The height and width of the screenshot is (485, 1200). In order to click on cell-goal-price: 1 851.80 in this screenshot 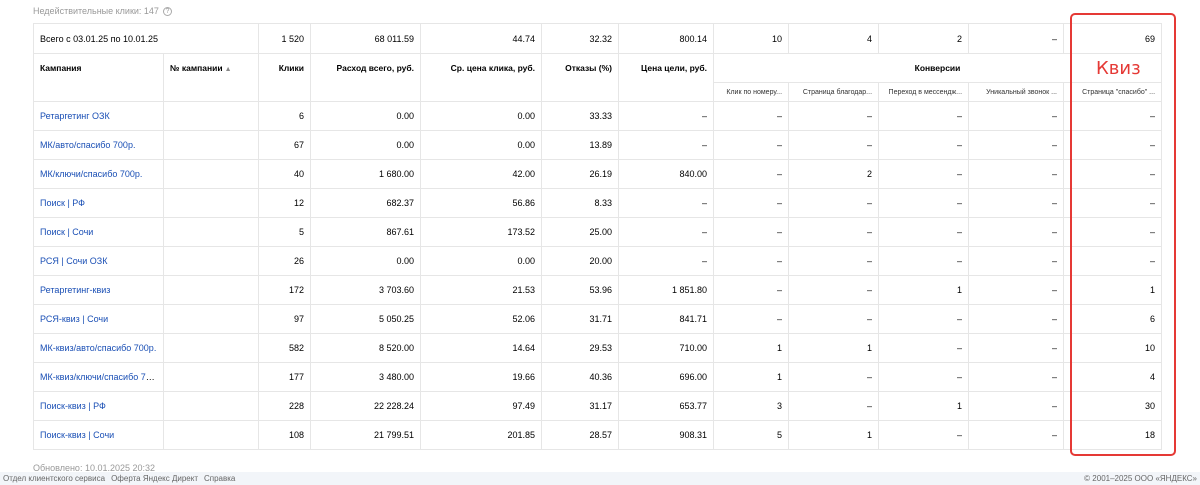, I will do `click(666, 290)`.